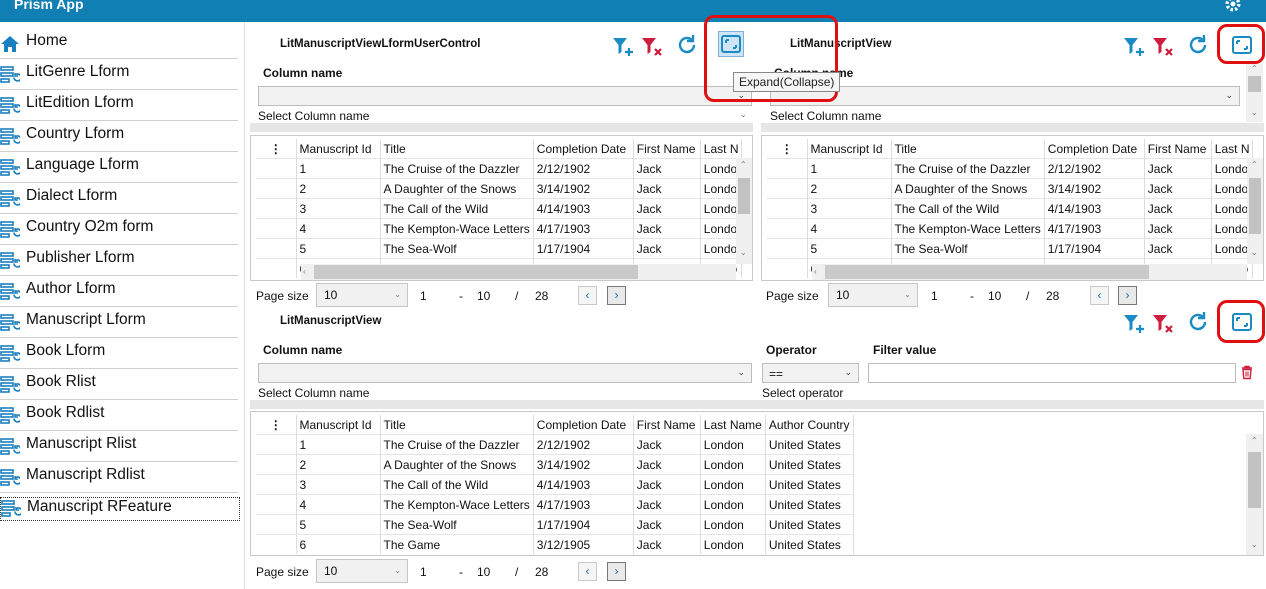 This screenshot has height=589, width=1266. What do you see at coordinates (1247, 372) in the screenshot?
I see `trash-icon` at bounding box center [1247, 372].